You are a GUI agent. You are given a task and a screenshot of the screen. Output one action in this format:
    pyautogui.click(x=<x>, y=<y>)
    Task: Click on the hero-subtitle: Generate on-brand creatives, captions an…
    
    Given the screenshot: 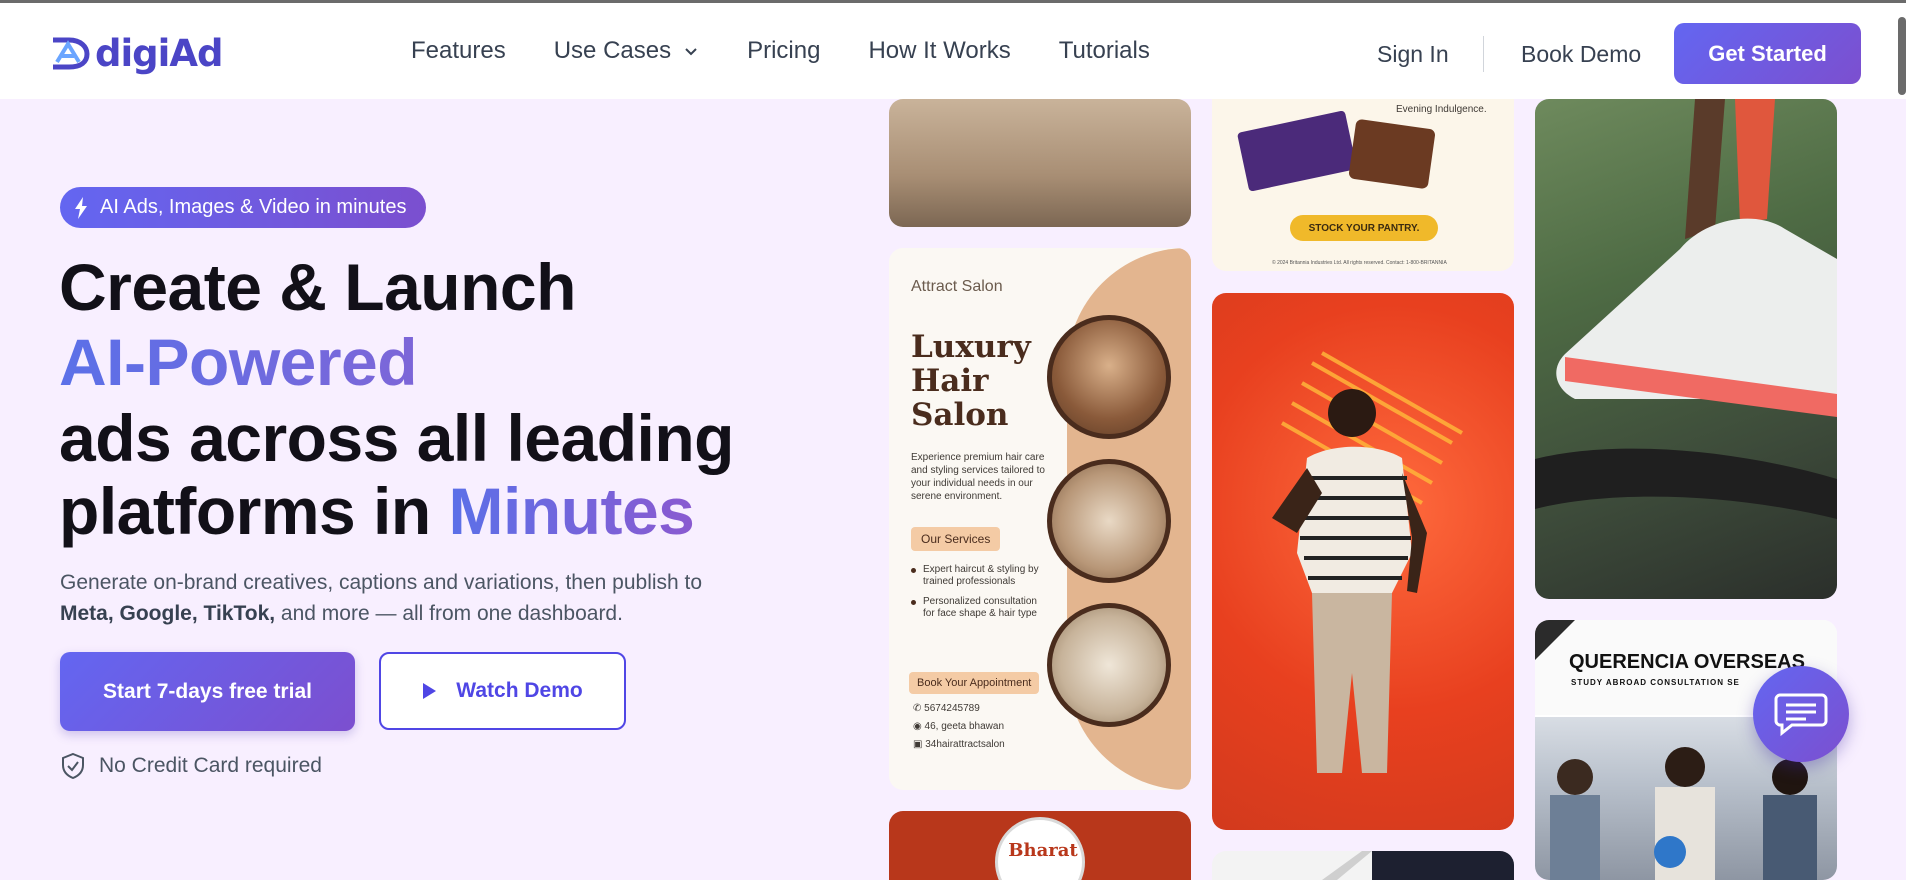 What is the action you would take?
    pyautogui.click(x=420, y=598)
    